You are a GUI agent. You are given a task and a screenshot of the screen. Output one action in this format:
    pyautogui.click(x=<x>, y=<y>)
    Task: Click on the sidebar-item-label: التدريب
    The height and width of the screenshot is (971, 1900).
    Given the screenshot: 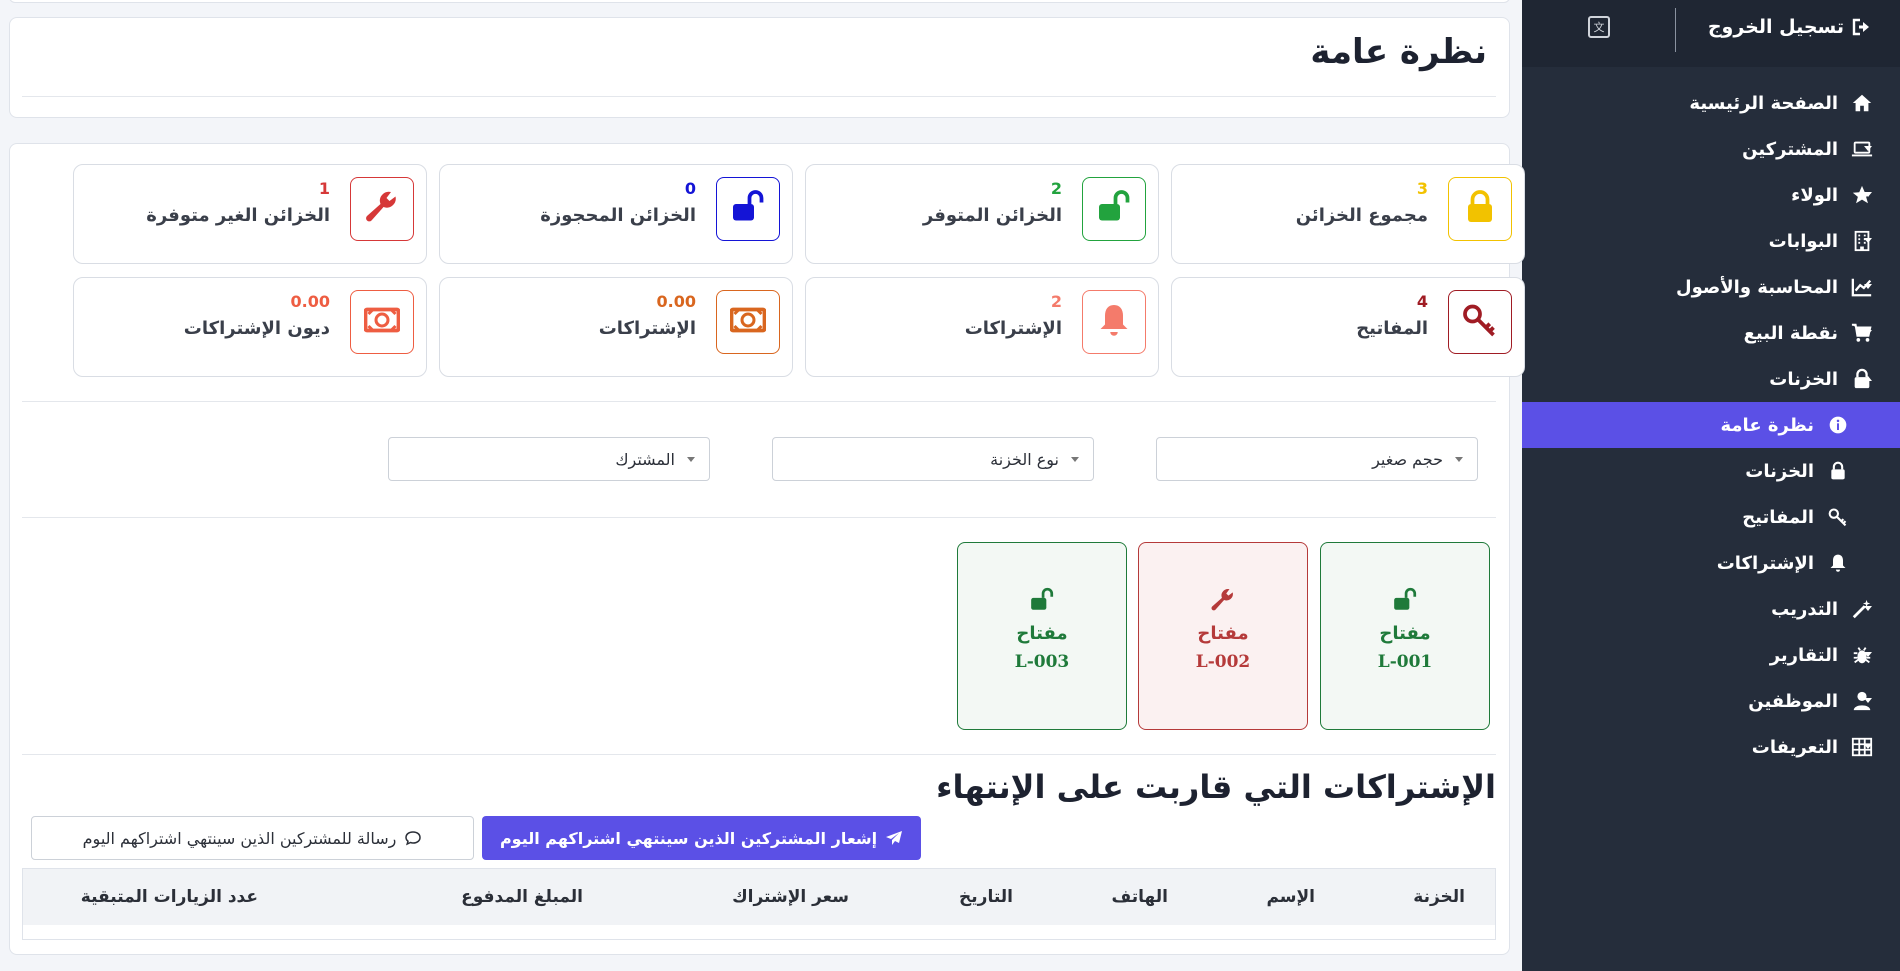 What is the action you would take?
    pyautogui.click(x=1804, y=609)
    